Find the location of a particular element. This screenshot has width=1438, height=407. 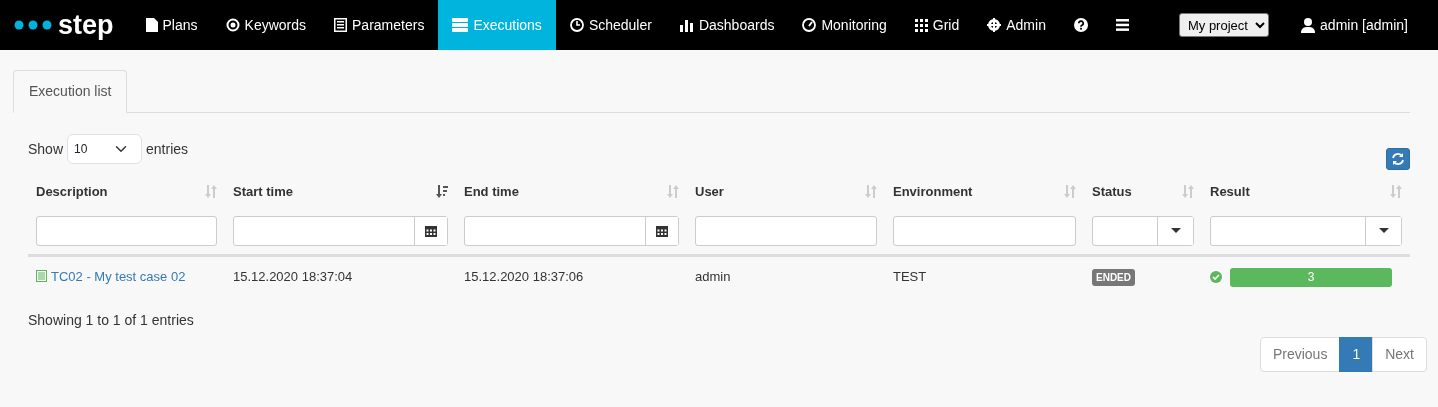

pagination-button: 1 is located at coordinates (1356, 354).